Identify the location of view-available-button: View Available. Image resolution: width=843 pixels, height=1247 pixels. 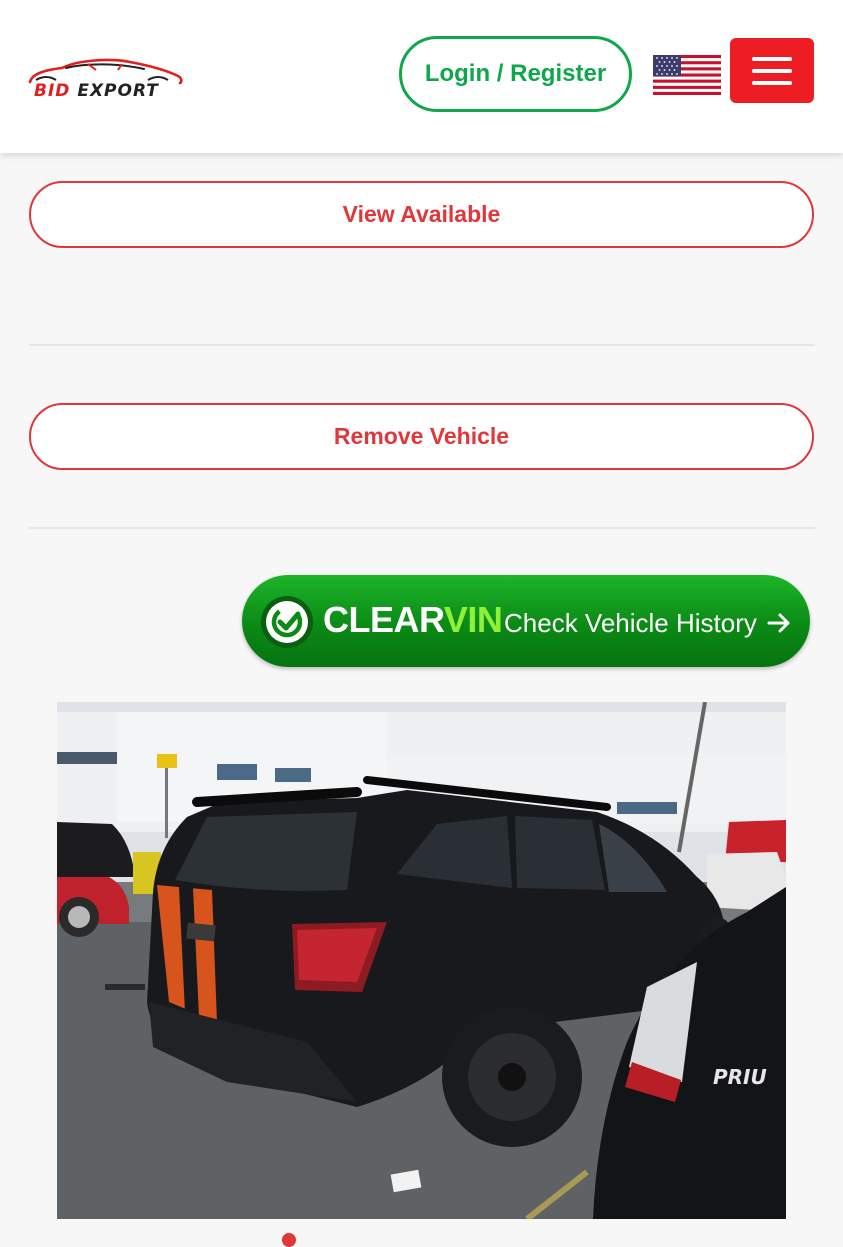
(421, 214).